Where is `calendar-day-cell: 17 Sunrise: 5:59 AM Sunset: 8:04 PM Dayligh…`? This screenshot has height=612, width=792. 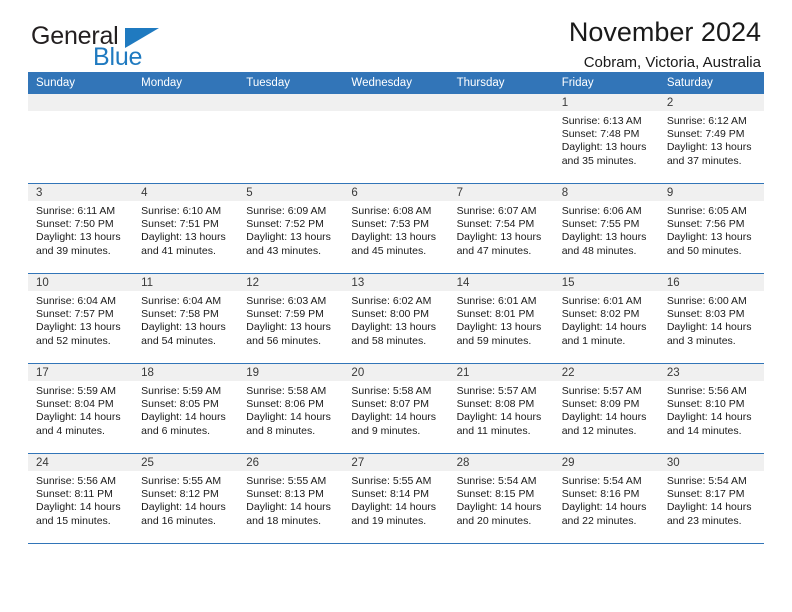 calendar-day-cell: 17 Sunrise: 5:59 AM Sunset: 8:04 PM Dayligh… is located at coordinates (81, 408).